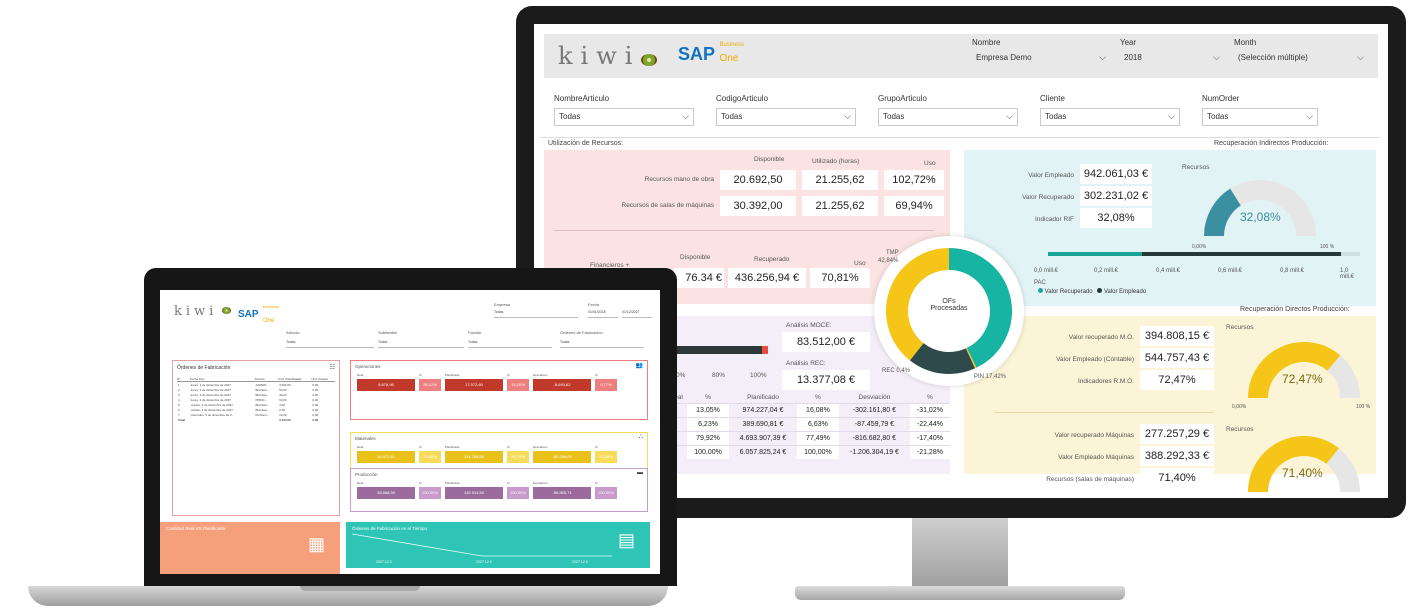 The height and width of the screenshot is (614, 1422). What do you see at coordinates (474, 385) in the screenshot?
I see `card-value: 17.572,60` at bounding box center [474, 385].